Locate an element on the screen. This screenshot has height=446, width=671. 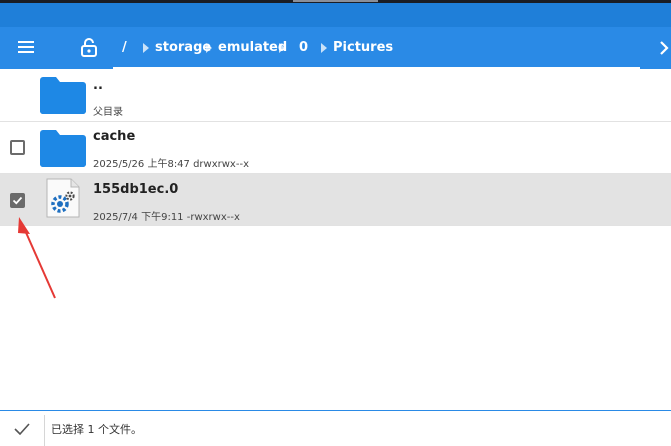
status-bar-notch is located at coordinates (335, 1).